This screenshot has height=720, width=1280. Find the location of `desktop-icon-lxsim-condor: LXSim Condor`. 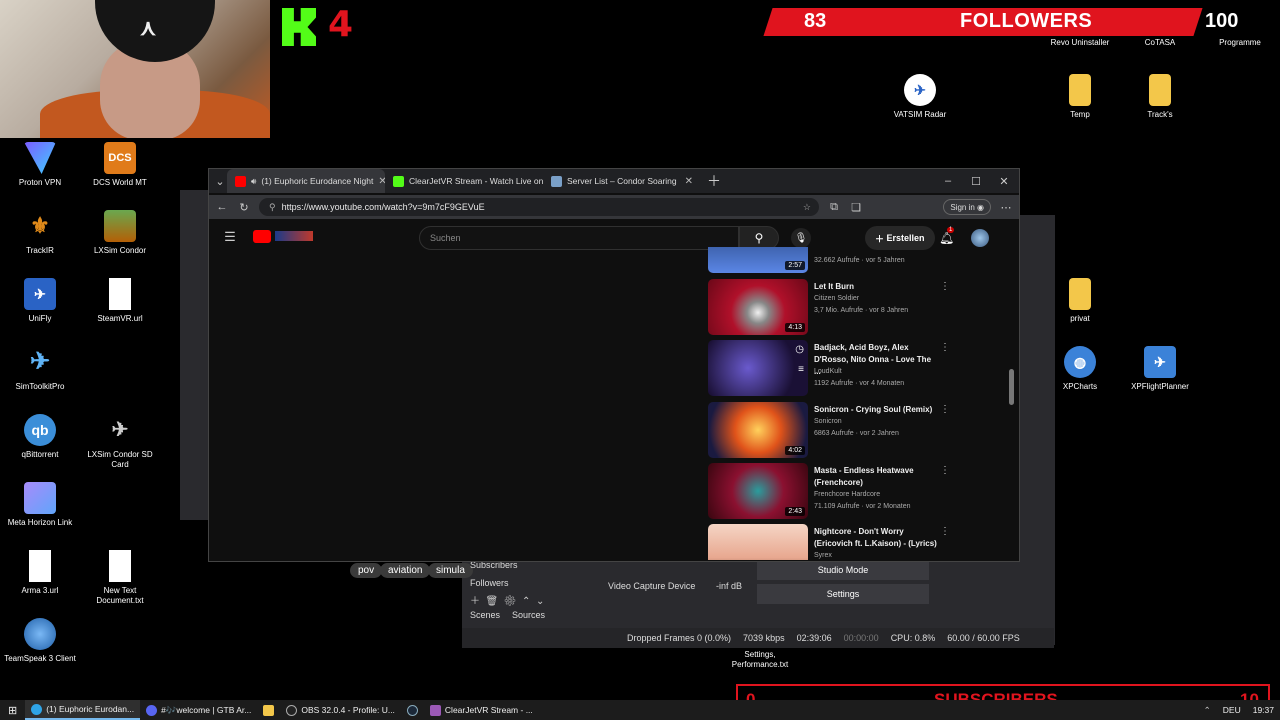

desktop-icon-lxsim-condor: LXSim Condor is located at coordinates (120, 233).